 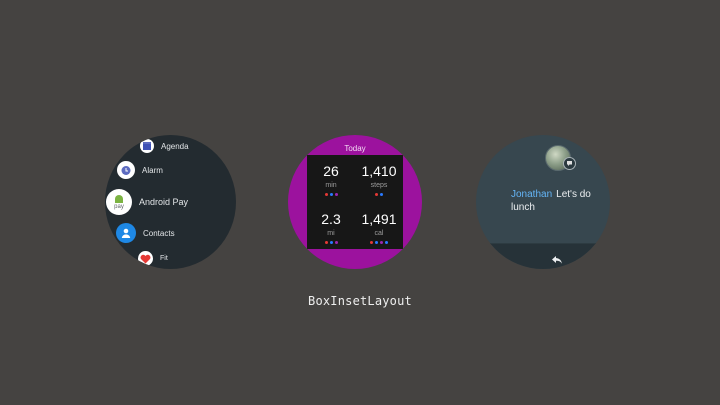 I want to click on stat-value: 1,491, so click(x=379, y=219).